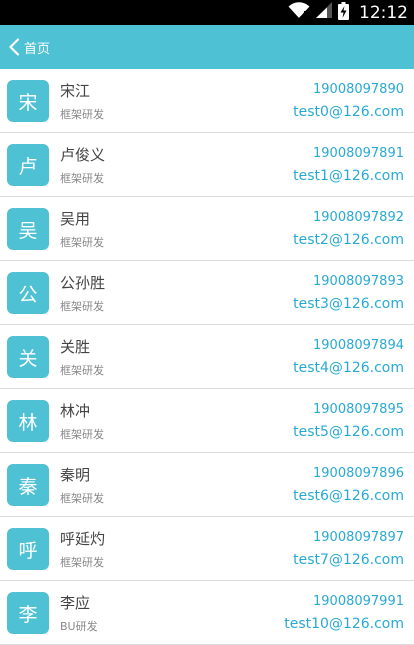 This screenshot has height=645, width=414. I want to click on avatar: 吴, so click(28, 229).